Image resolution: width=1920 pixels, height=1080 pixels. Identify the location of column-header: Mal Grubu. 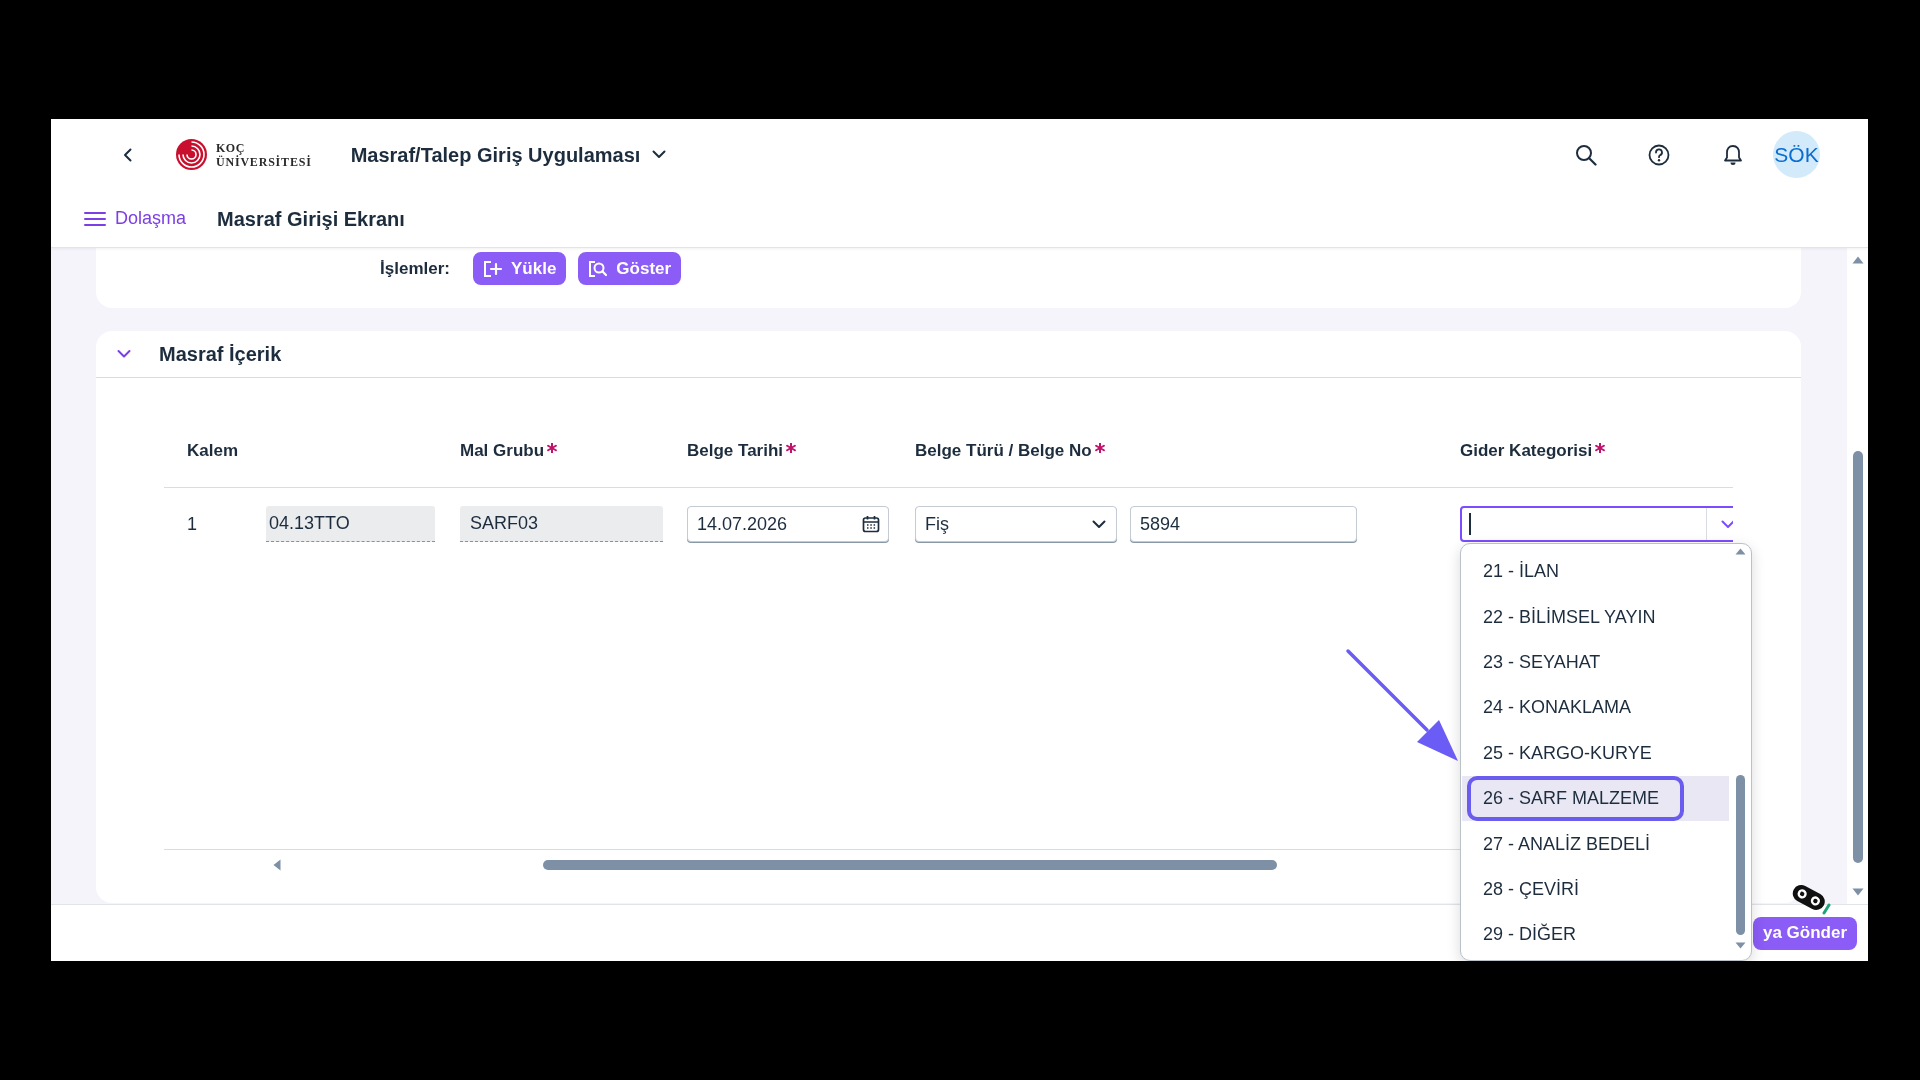
(502, 450).